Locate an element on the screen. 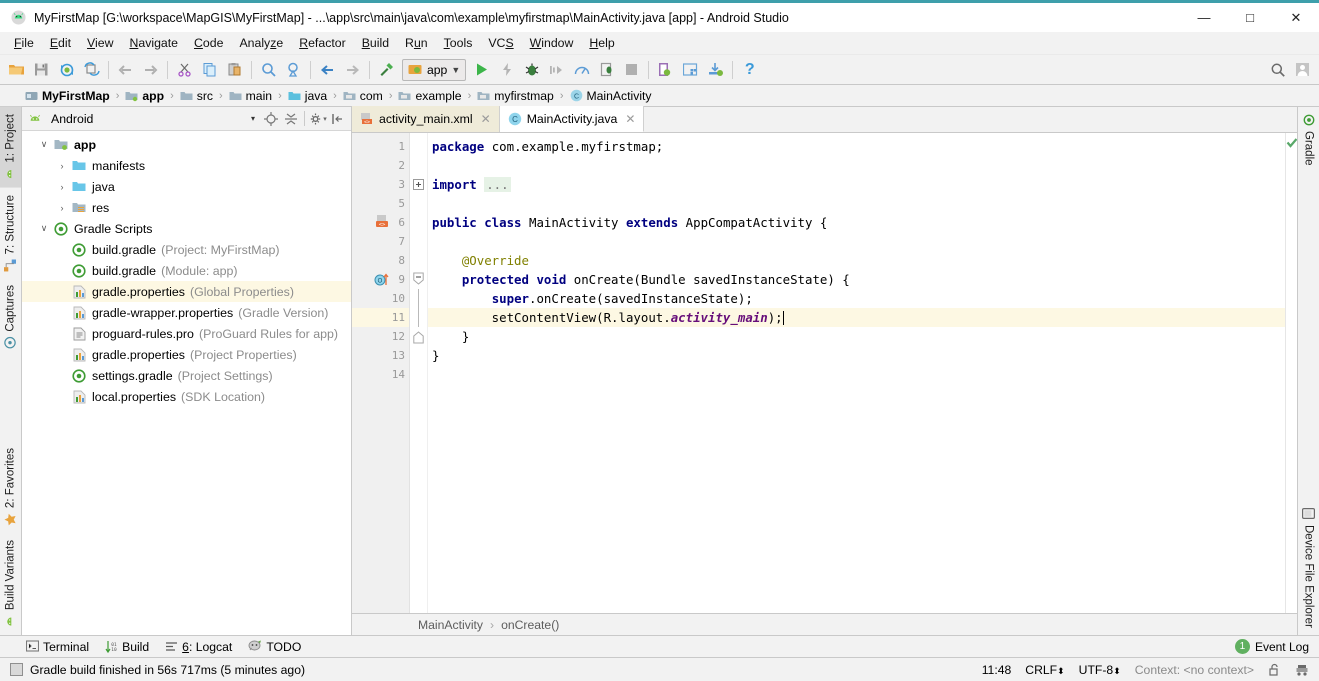  footer-crumb-class: MainActivity is located at coordinates (450, 625).